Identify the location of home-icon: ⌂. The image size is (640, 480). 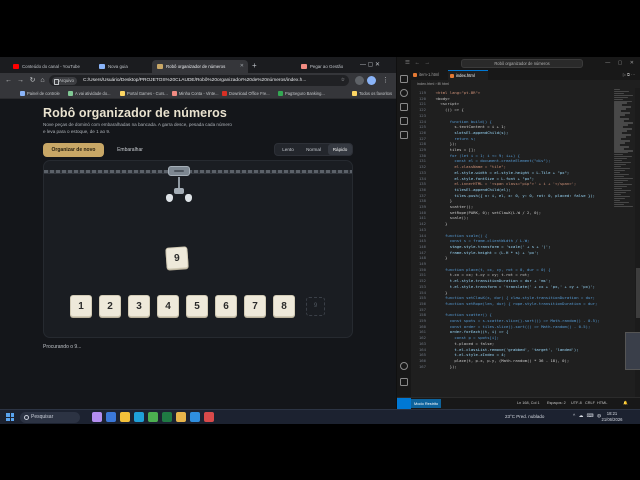
(42, 80).